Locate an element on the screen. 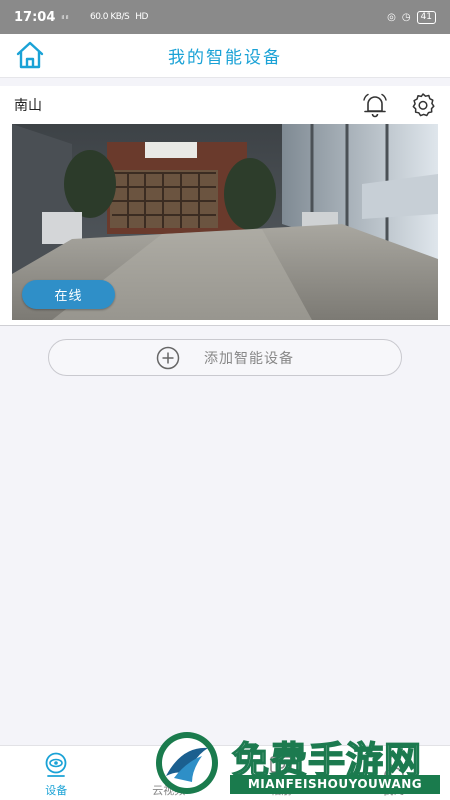  tab-devices-label: 设备 is located at coordinates (56, 790).